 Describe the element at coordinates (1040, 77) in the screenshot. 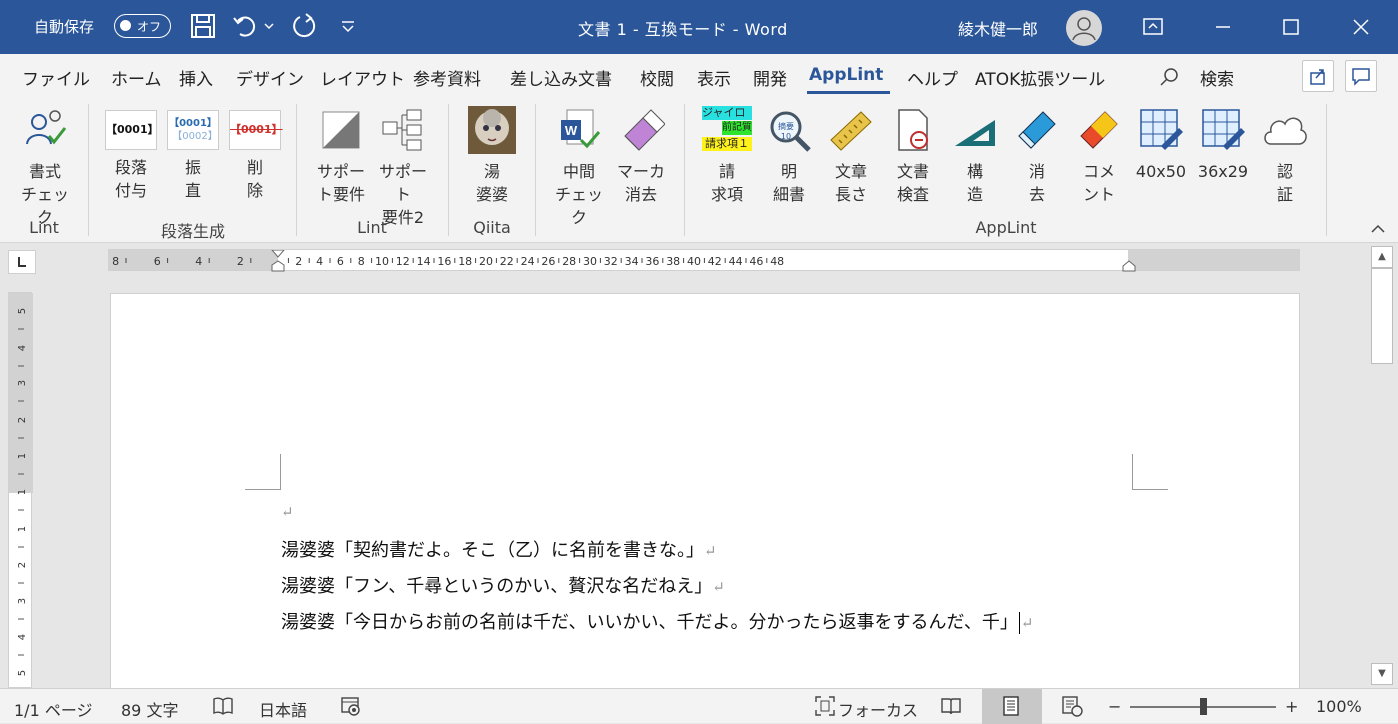

I see `tab-atok: ATOK拡張ツール` at that location.